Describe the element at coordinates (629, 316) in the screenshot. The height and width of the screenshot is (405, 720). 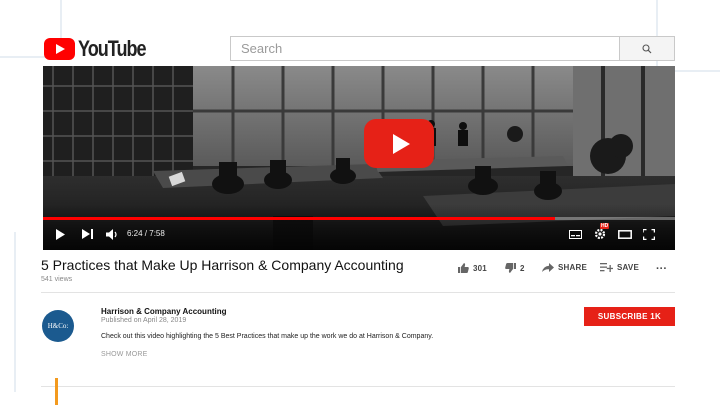
I see `subscribe-button: SUBSCRIBE 1K` at that location.